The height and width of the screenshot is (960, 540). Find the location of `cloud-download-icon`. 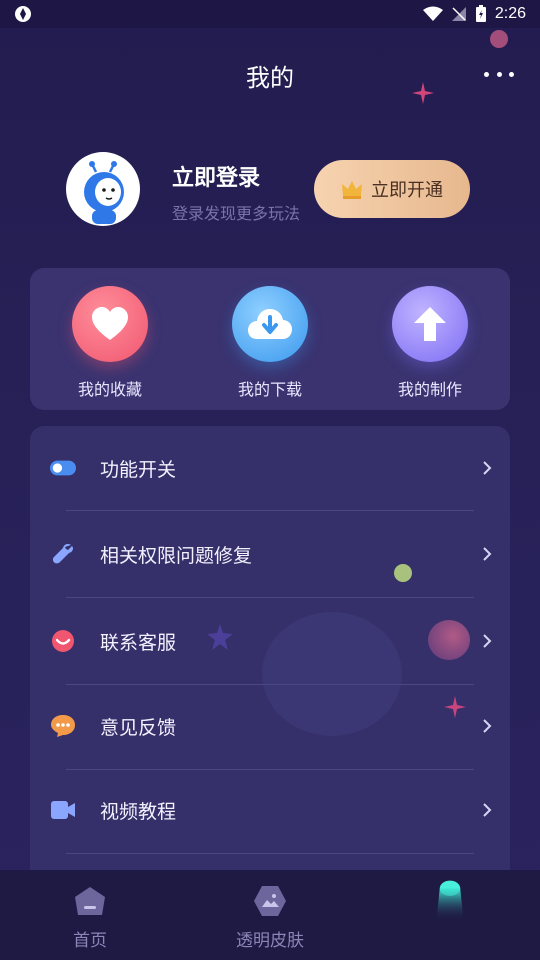

cloud-download-icon is located at coordinates (270, 324).